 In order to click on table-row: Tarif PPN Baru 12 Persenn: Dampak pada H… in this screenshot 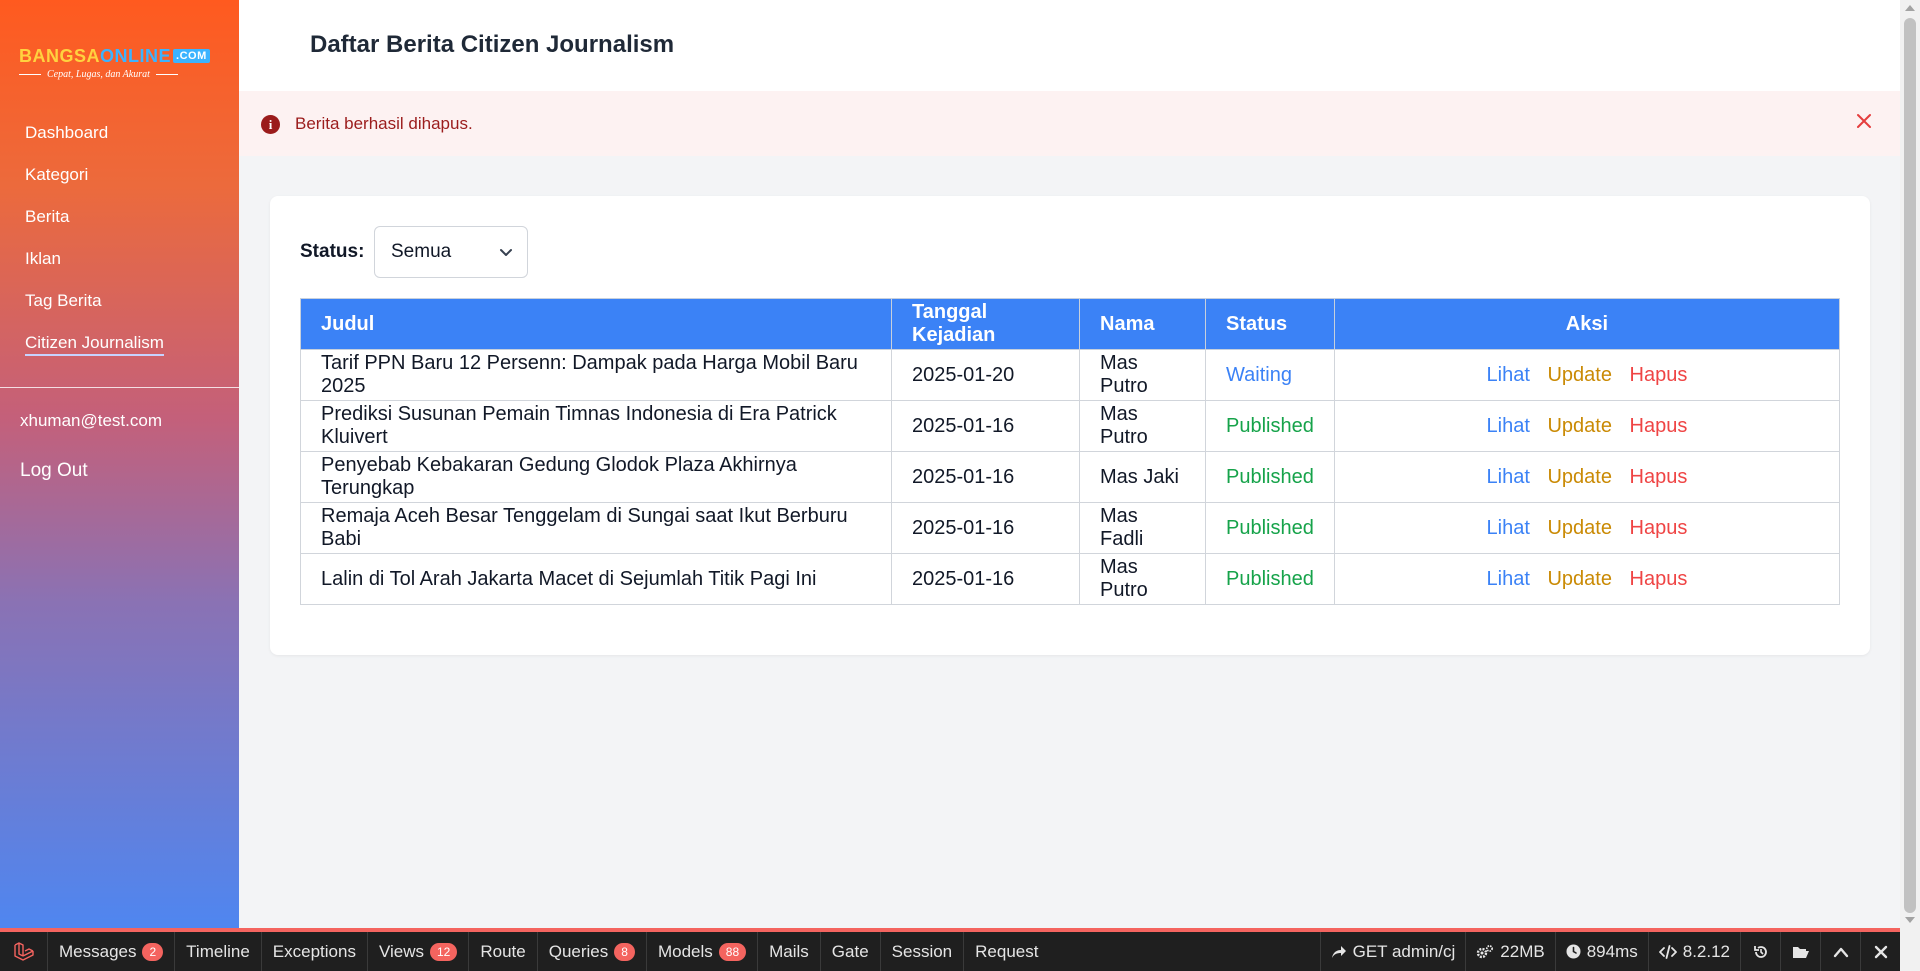, I will do `click(1070, 375)`.